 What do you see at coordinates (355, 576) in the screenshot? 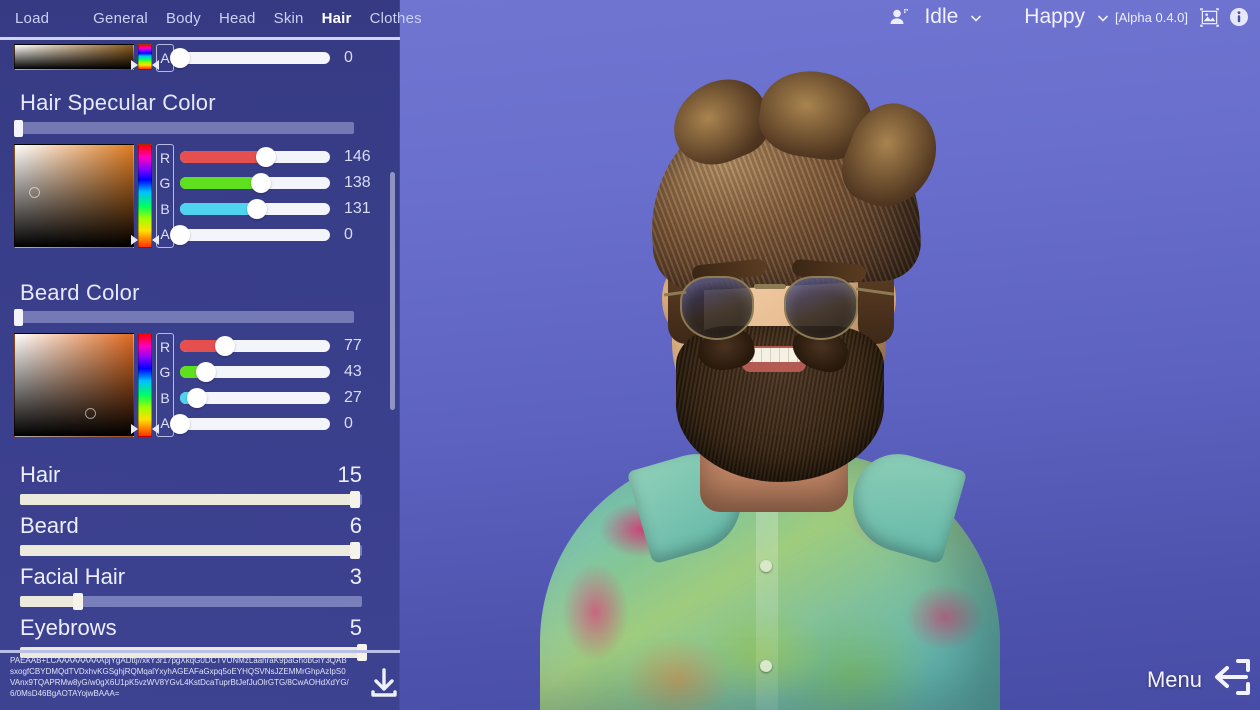
I see `slider-facial-hair-value: 3` at bounding box center [355, 576].